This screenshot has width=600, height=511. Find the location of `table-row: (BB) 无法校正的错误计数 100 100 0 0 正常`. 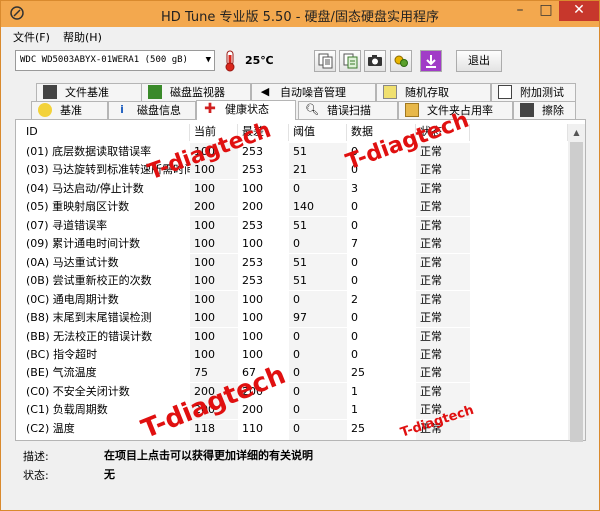

table-row: (BB) 无法校正的错误计数 100 100 0 0 正常 is located at coordinates (295, 336).